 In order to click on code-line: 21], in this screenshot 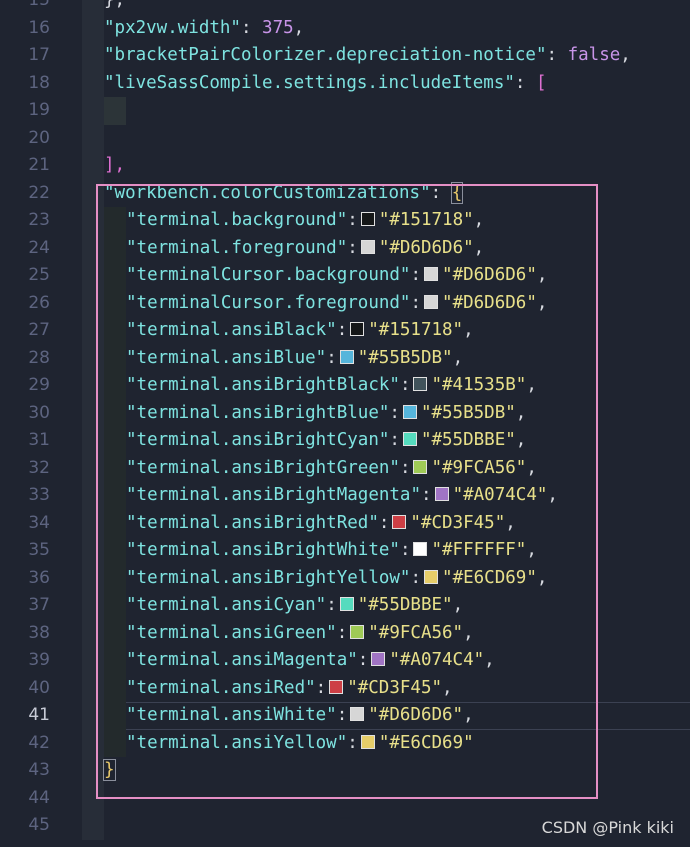, I will do `click(345, 166)`.